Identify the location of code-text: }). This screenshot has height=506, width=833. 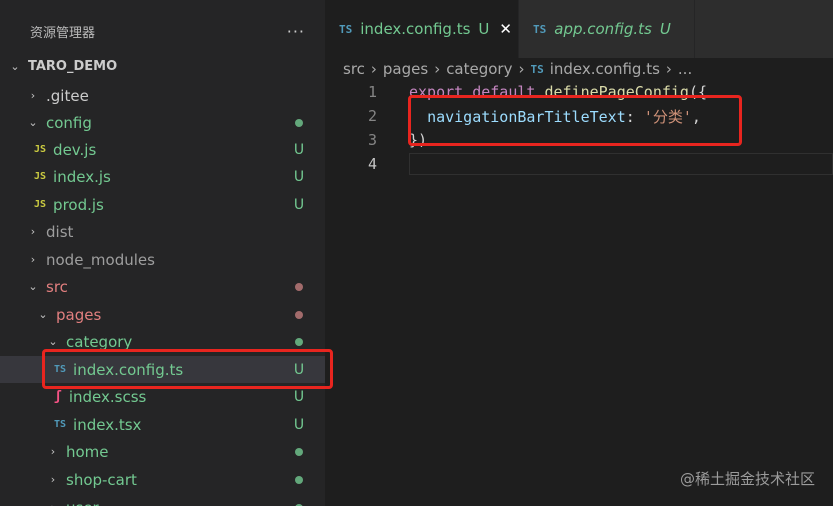
(418, 140).